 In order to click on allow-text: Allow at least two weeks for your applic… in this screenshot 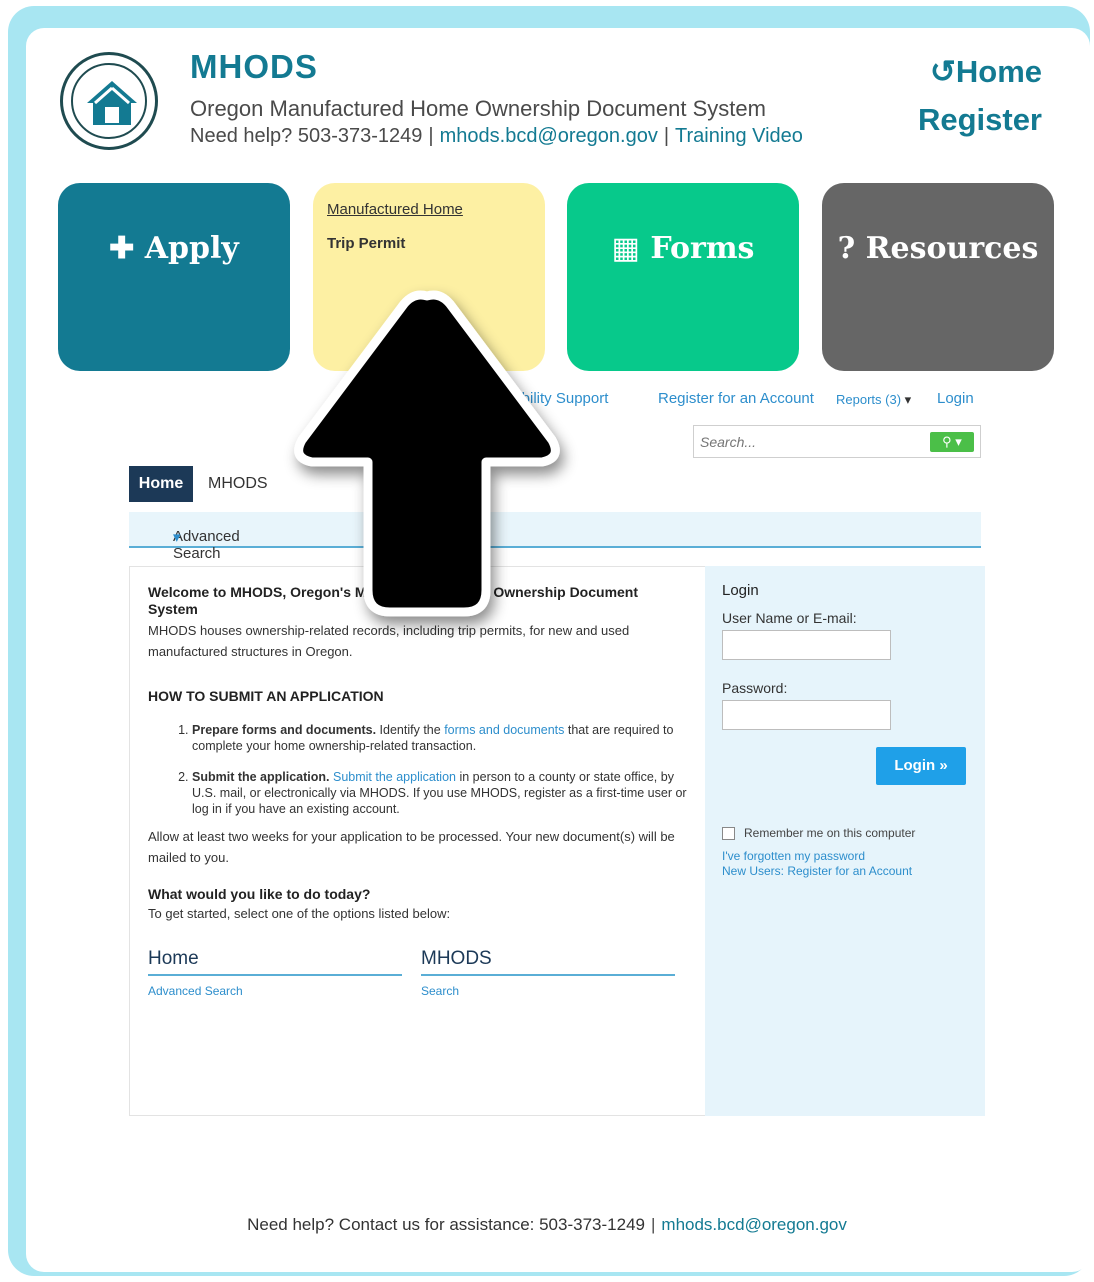, I will do `click(411, 847)`.